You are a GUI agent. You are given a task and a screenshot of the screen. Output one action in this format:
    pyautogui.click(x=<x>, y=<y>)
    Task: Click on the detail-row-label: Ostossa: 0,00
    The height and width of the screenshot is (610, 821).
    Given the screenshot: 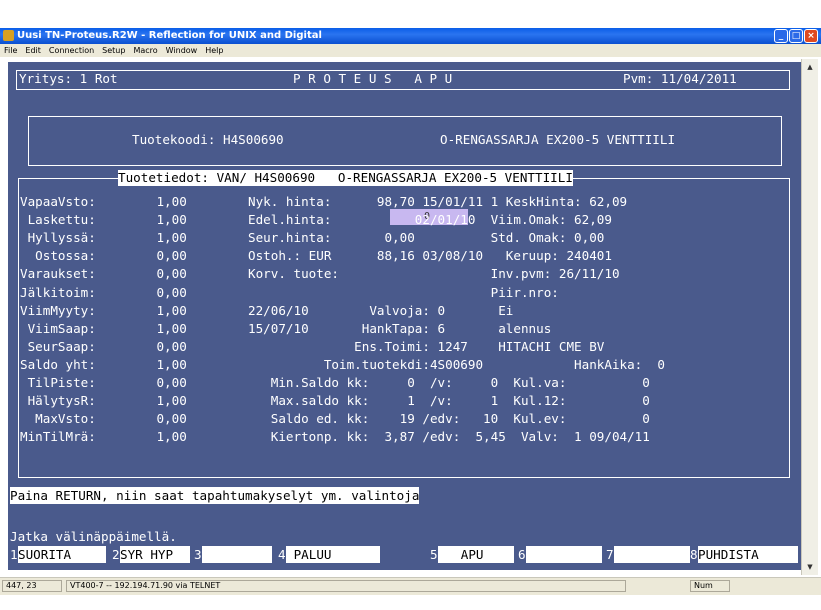 What is the action you would take?
    pyautogui.click(x=103, y=256)
    